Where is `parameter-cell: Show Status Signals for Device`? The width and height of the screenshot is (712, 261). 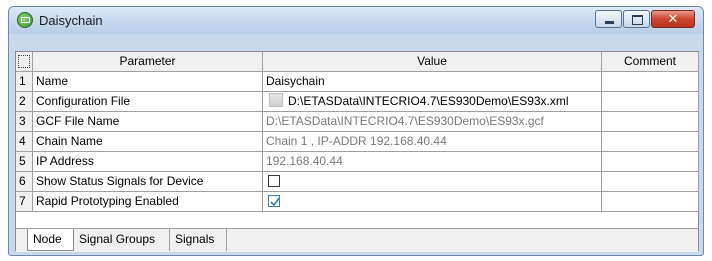
parameter-cell: Show Status Signals for Device is located at coordinates (148, 182).